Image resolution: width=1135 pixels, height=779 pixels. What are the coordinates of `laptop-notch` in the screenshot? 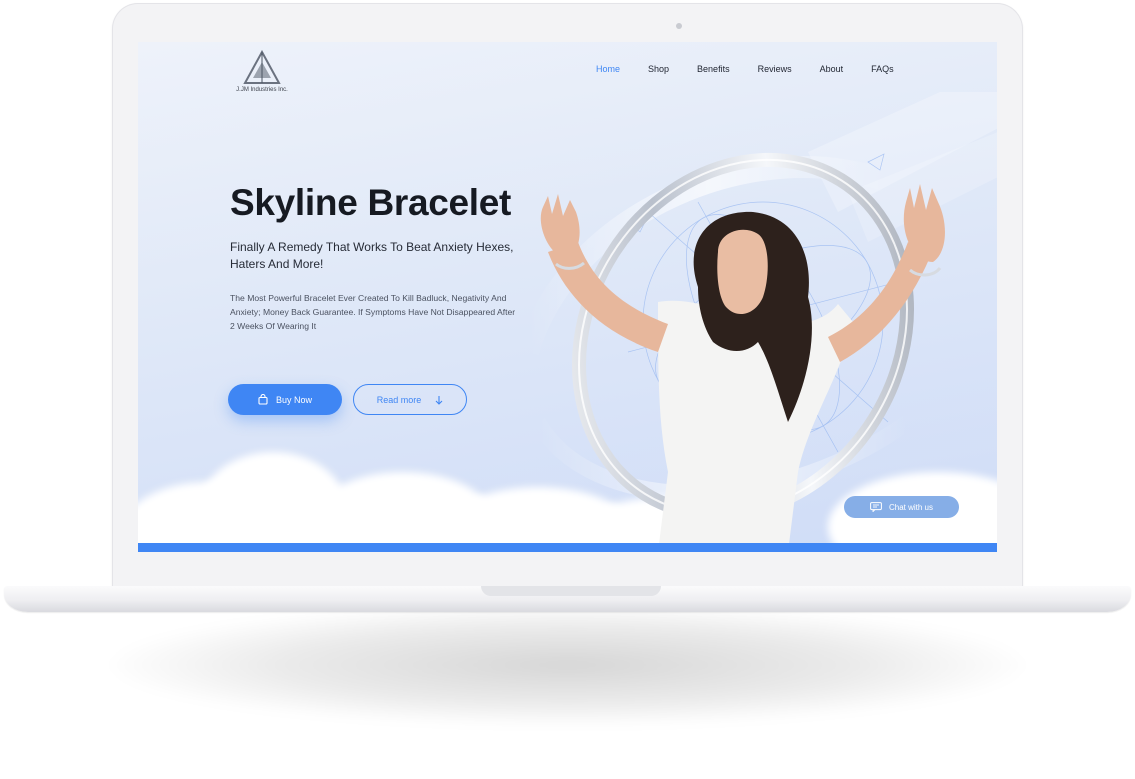 It's located at (571, 591).